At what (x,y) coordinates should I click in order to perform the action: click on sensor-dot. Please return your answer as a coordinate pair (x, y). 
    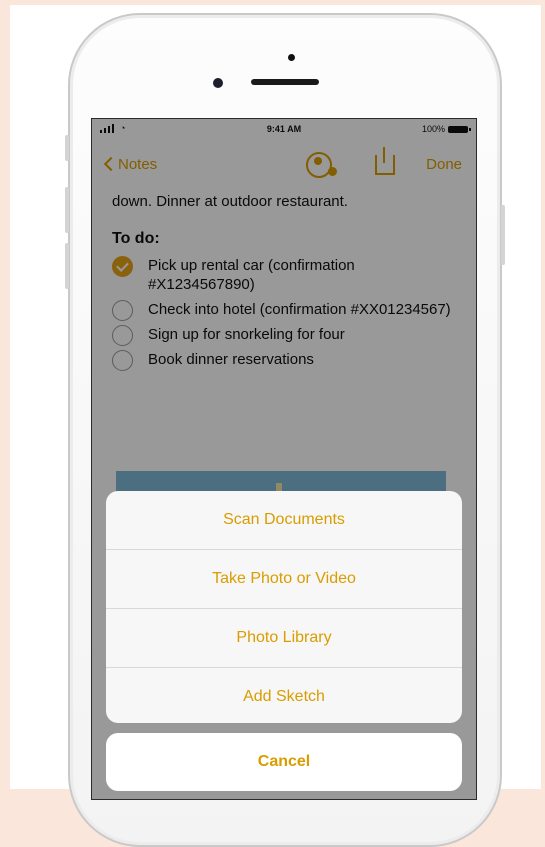
    Looking at the image, I should click on (291, 57).